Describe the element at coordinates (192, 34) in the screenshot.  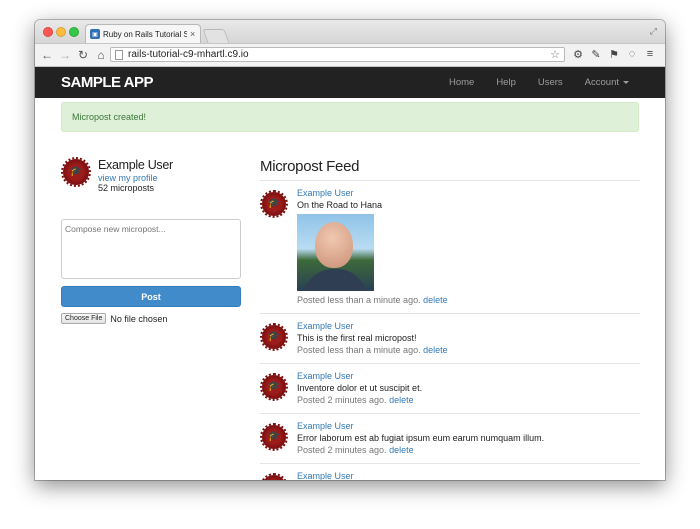
I see `tab-close-icon: ×` at that location.